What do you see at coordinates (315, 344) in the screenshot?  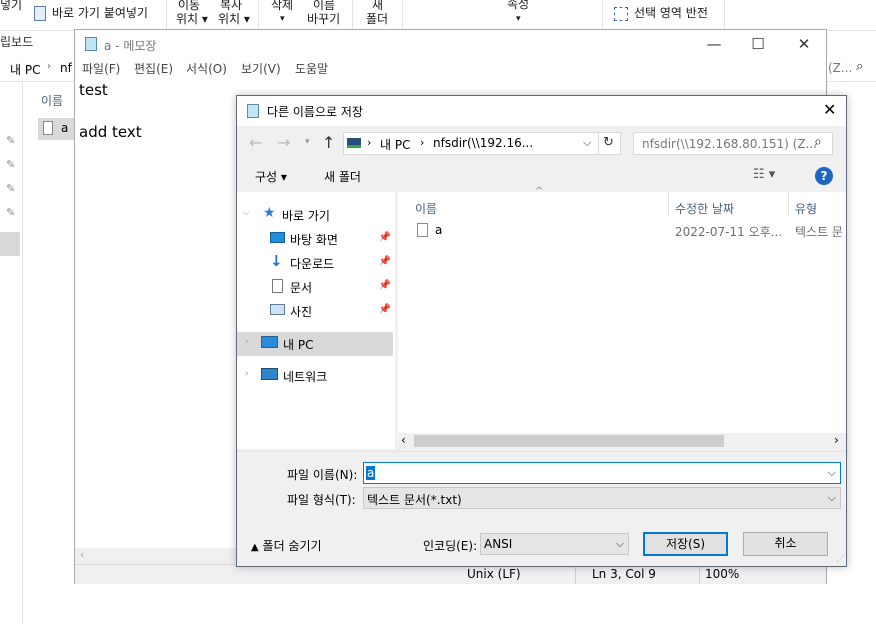 I see `nav-this-pc: › 내 PC` at bounding box center [315, 344].